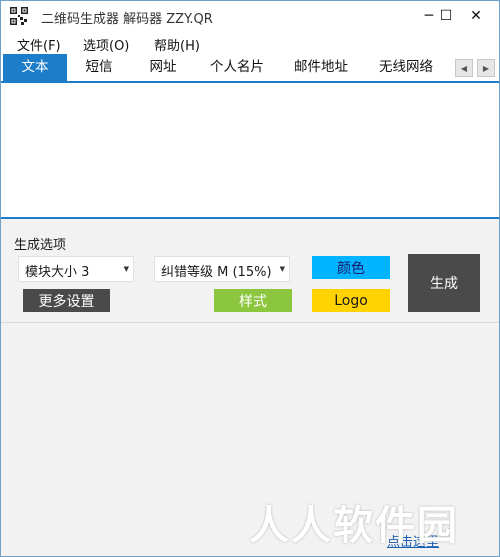 The image size is (500, 557). Describe the element at coordinates (19, 16) in the screenshot. I see `qr-app-icon` at that location.